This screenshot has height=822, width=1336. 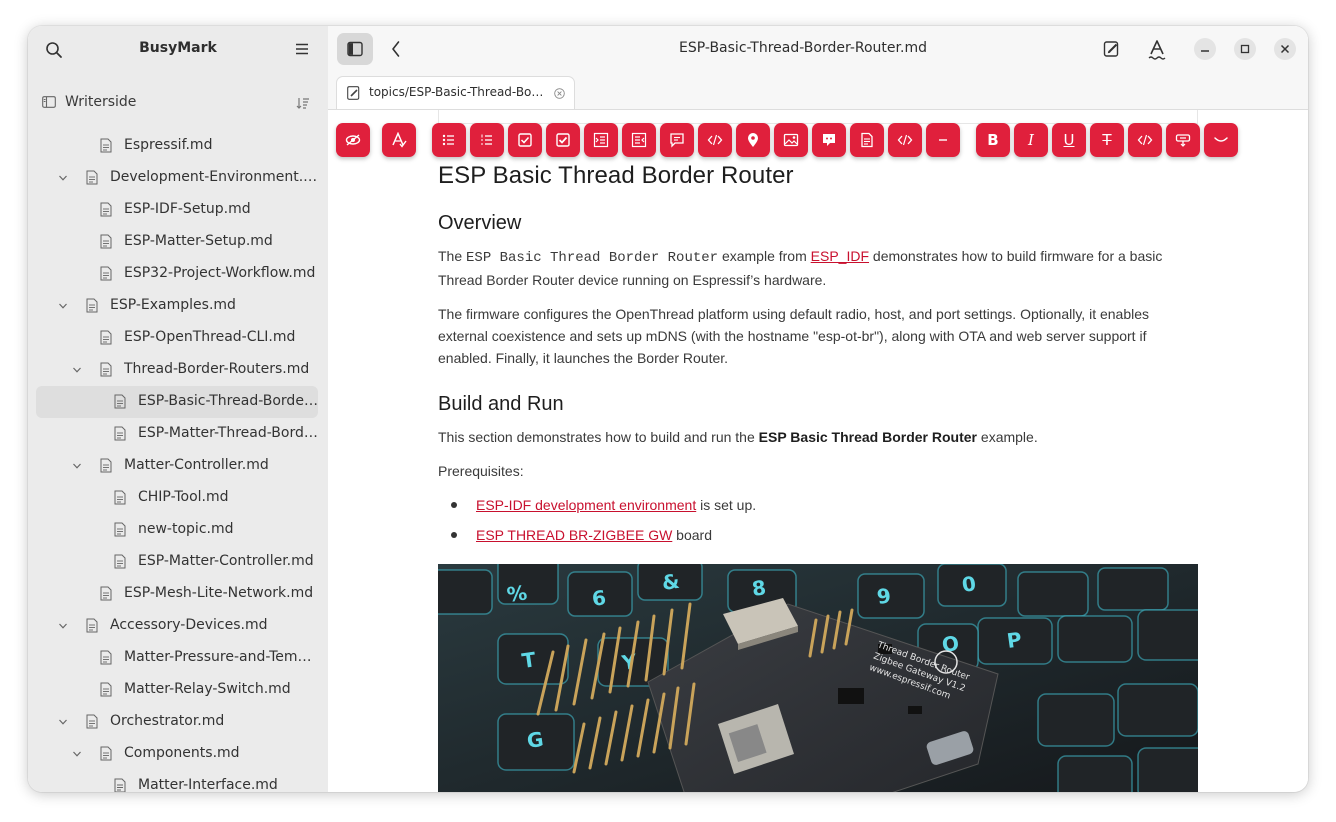 I want to click on maximize-button, so click(x=1245, y=49).